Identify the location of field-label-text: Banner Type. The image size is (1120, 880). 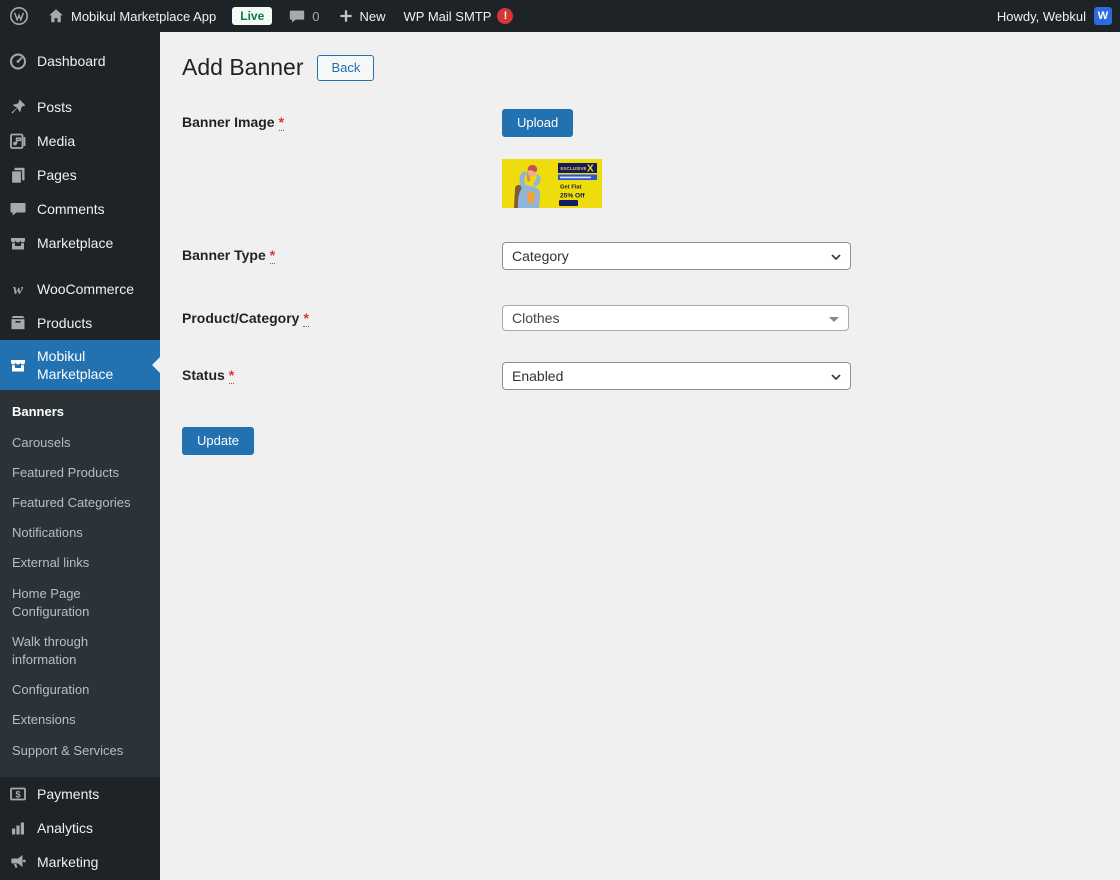
(224, 254).